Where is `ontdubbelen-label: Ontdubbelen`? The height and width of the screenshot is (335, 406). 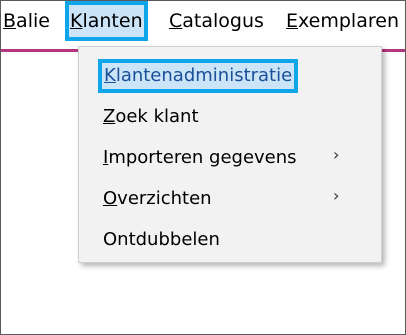 ontdubbelen-label: Ontdubbelen is located at coordinates (161, 239).